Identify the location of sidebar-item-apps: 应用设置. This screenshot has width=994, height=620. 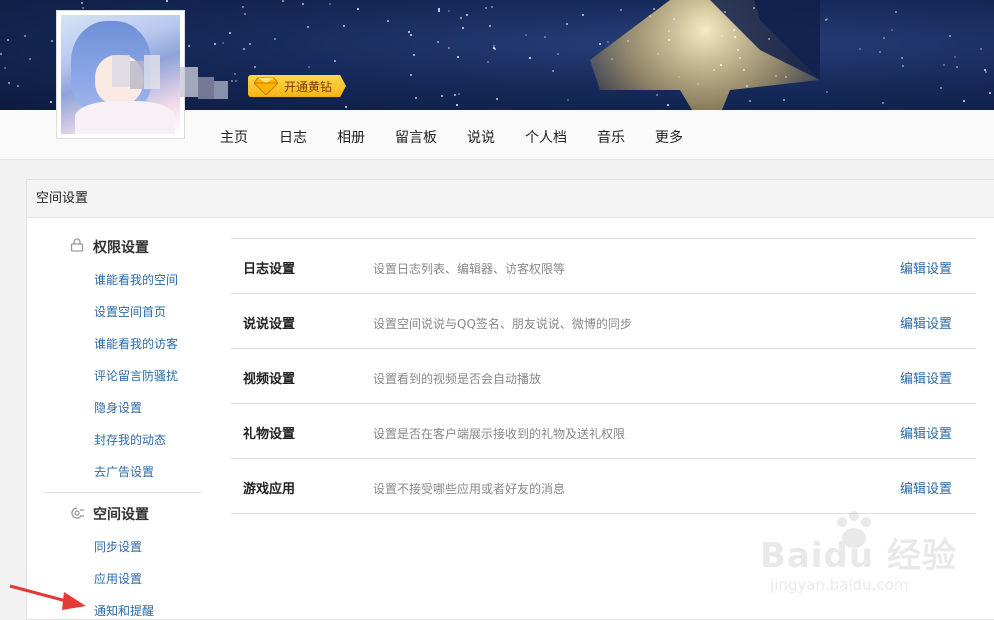
(118, 578).